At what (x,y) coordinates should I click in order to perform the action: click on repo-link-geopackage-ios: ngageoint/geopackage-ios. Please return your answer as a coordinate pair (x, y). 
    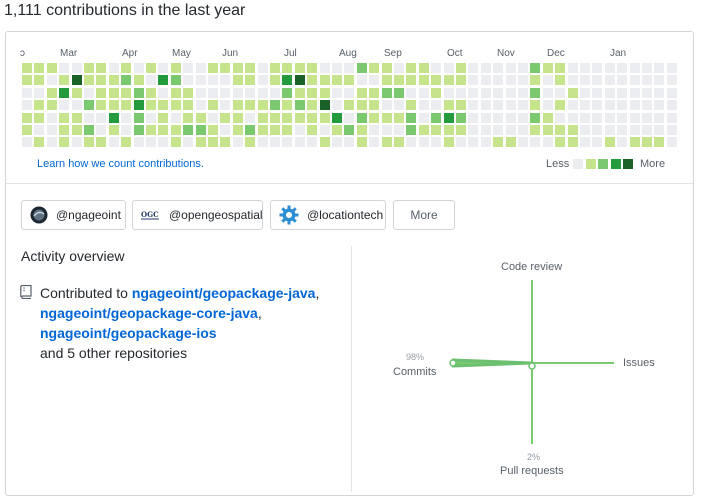
    Looking at the image, I should click on (128, 333).